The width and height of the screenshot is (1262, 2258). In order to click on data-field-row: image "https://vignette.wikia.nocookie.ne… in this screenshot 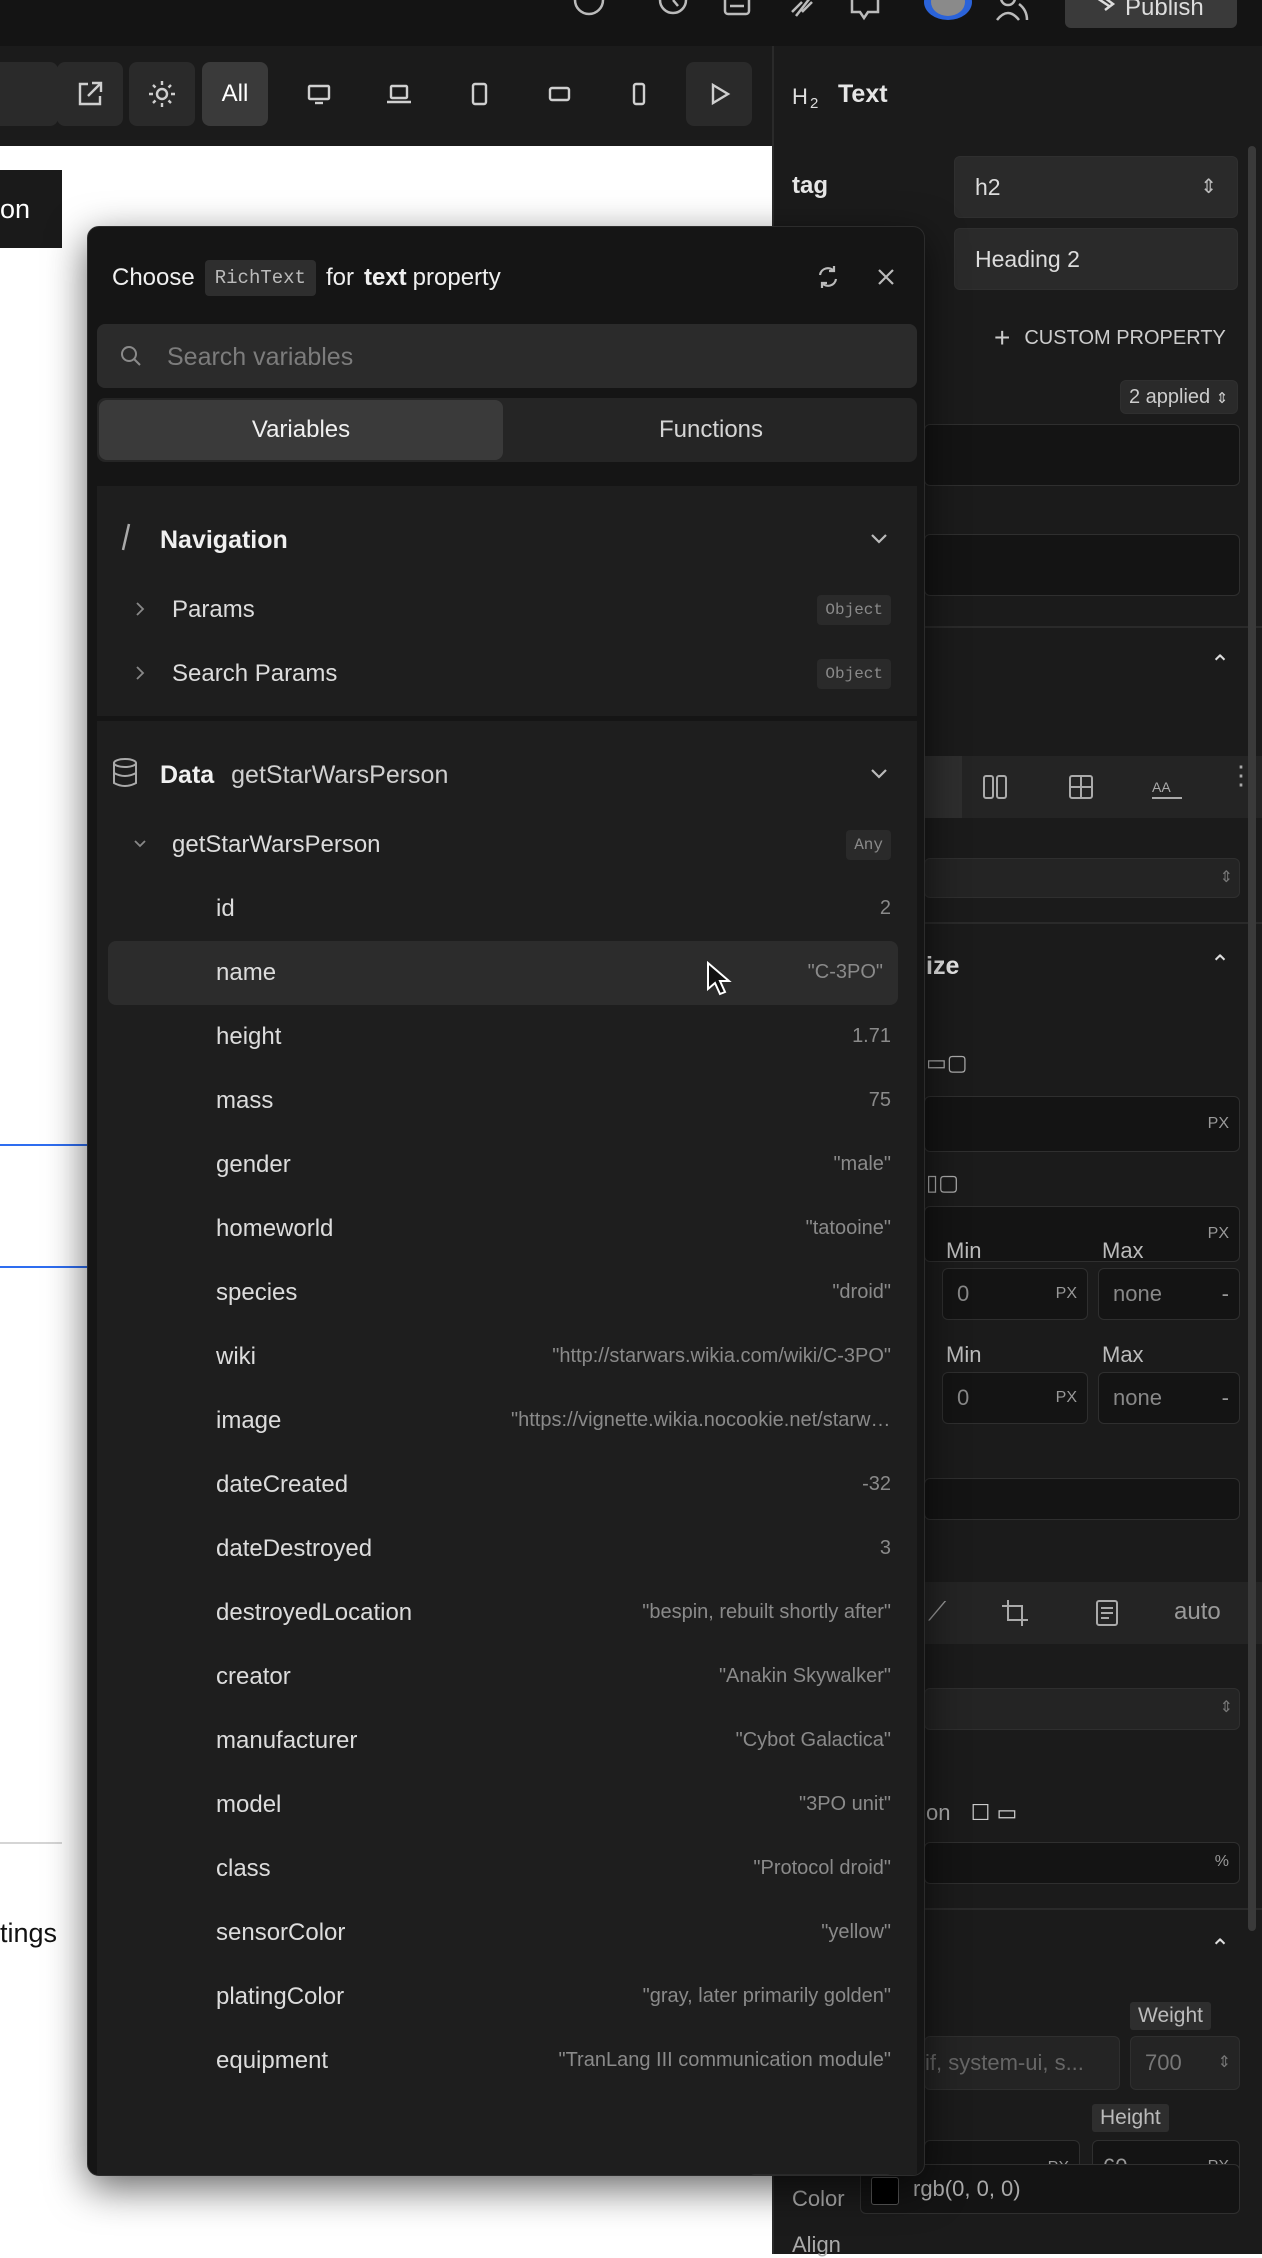, I will do `click(507, 1421)`.